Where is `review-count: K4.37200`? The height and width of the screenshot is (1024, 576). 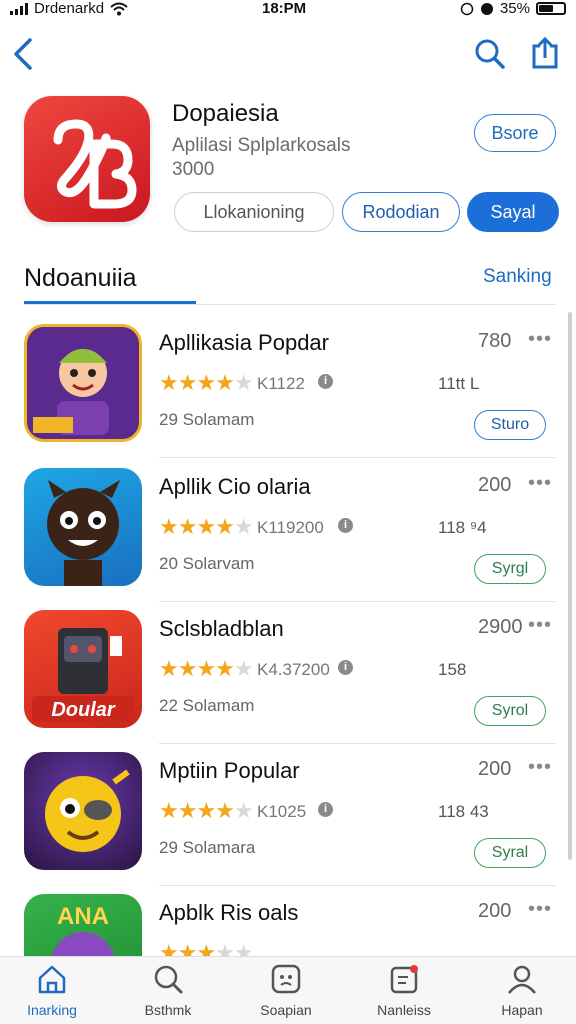 review-count: K4.37200 is located at coordinates (293, 669).